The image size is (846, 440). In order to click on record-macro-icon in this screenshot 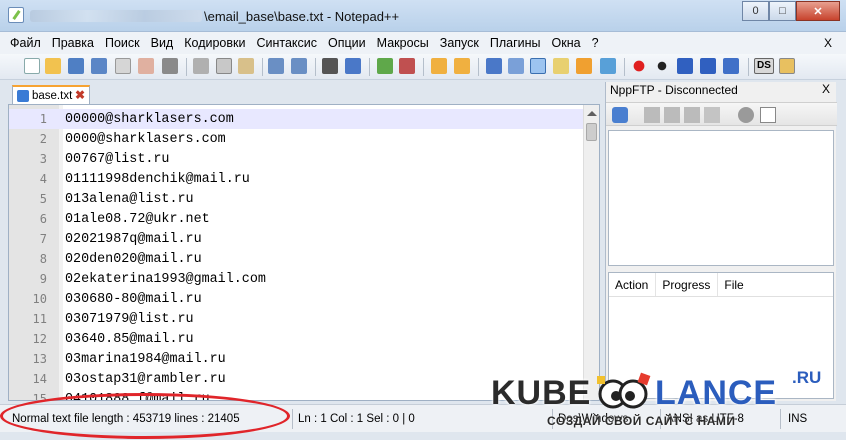, I will do `click(639, 66)`.